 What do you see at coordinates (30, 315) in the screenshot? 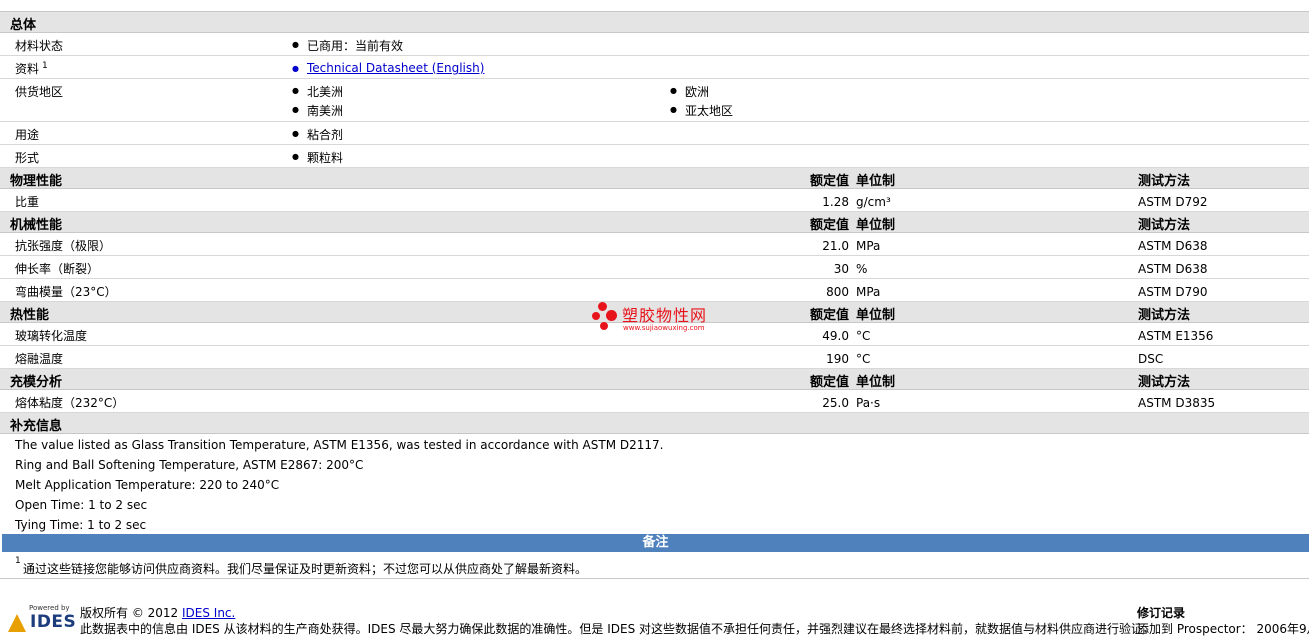
I see `section-title: 热性能` at bounding box center [30, 315].